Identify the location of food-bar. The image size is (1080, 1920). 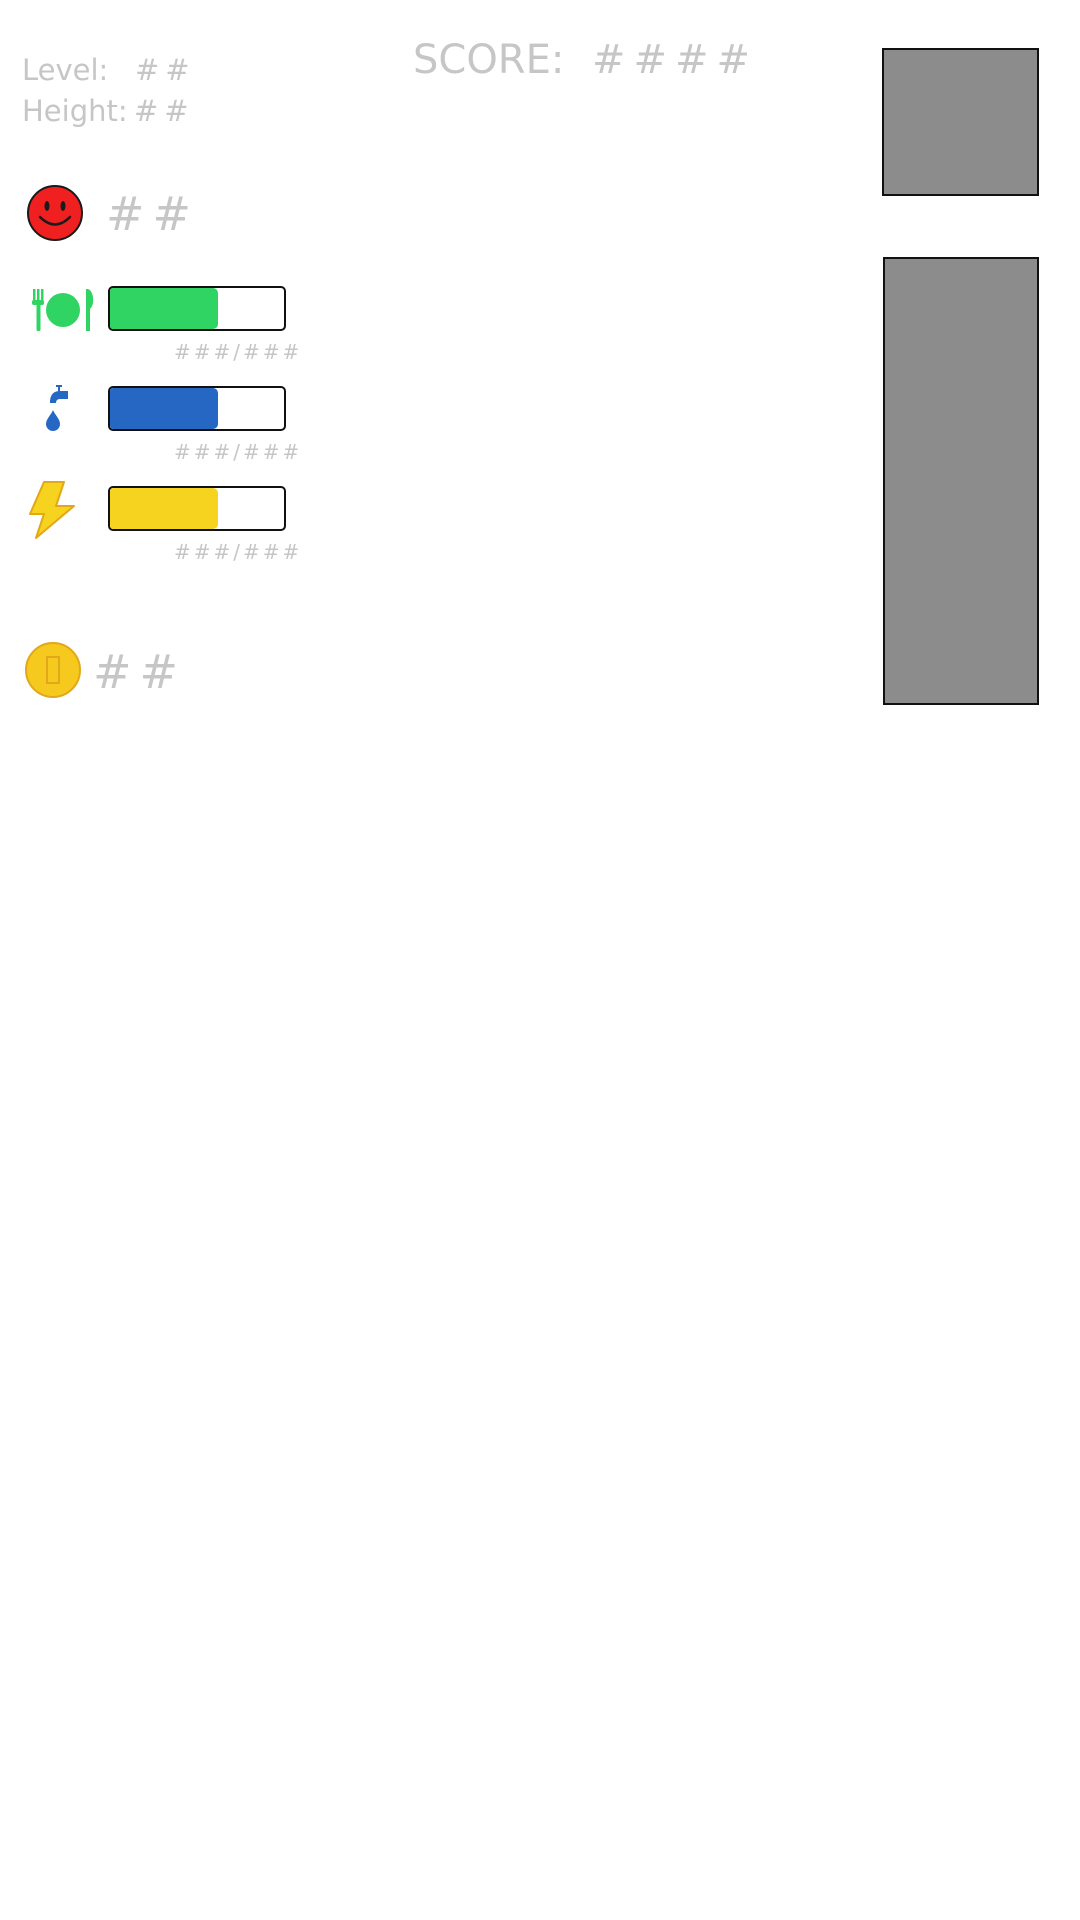
(197, 308).